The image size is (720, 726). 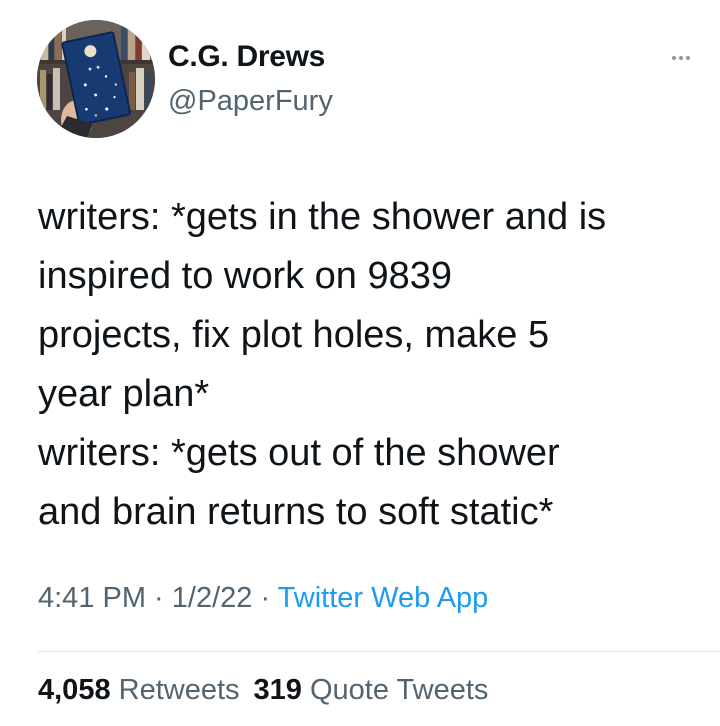 What do you see at coordinates (399, 690) in the screenshot?
I see `quote-tweets-label: Quote Tweets` at bounding box center [399, 690].